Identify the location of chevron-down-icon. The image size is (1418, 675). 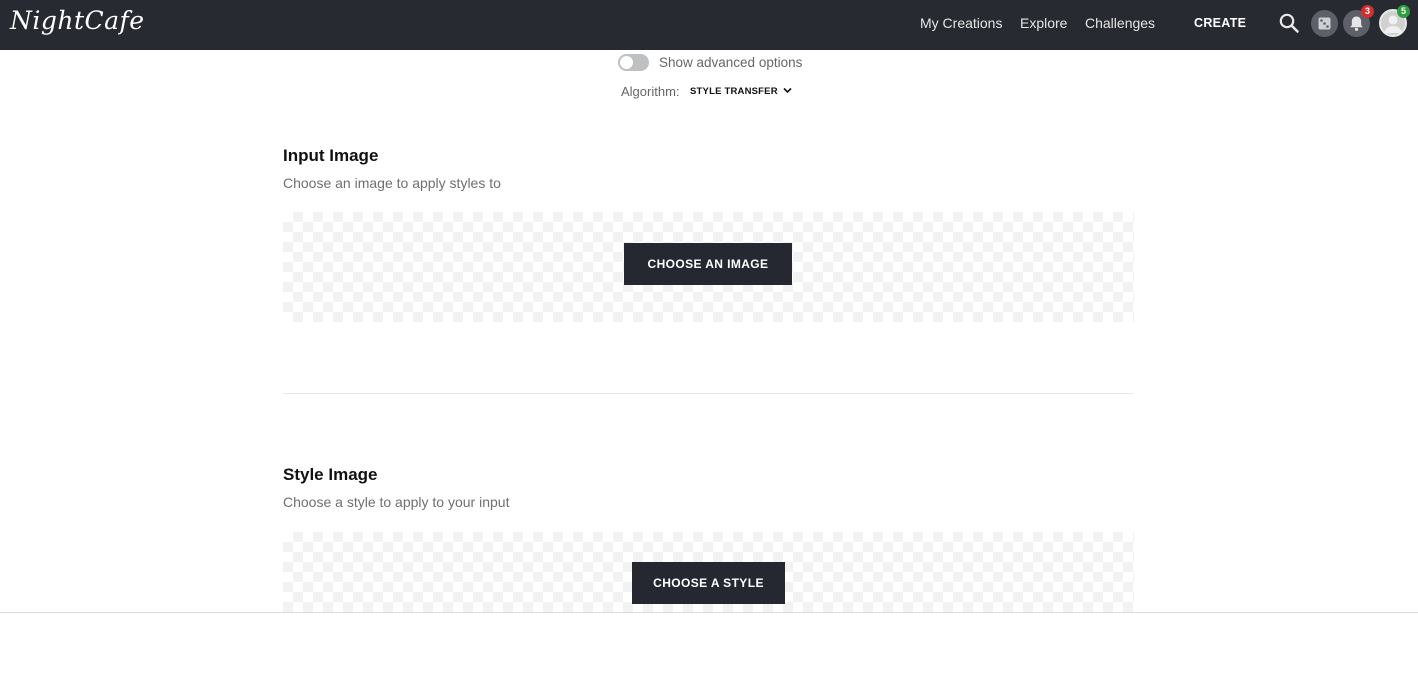
(787, 90).